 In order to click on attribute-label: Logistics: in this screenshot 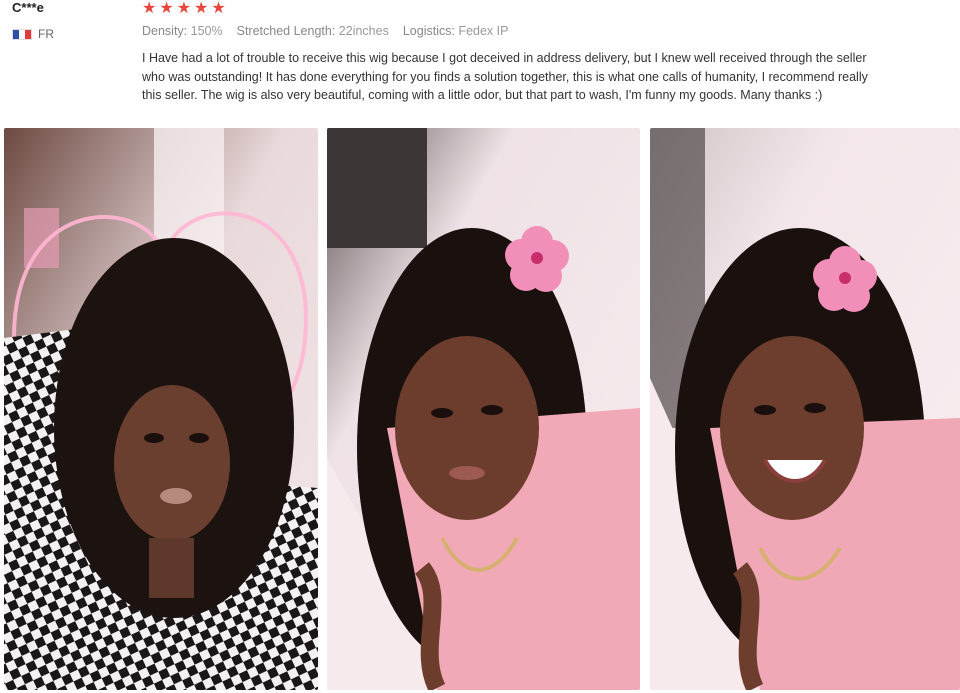, I will do `click(428, 31)`.